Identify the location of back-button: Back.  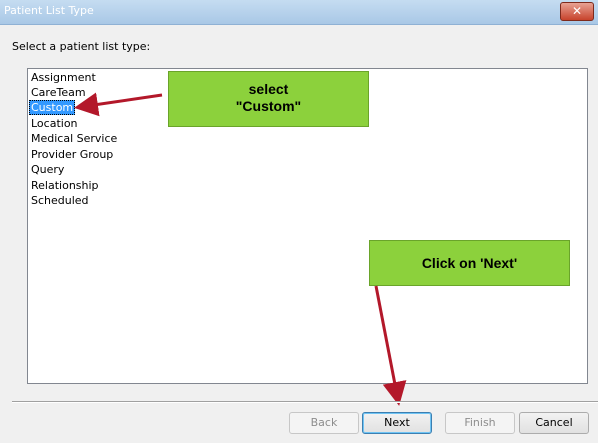
(324, 423).